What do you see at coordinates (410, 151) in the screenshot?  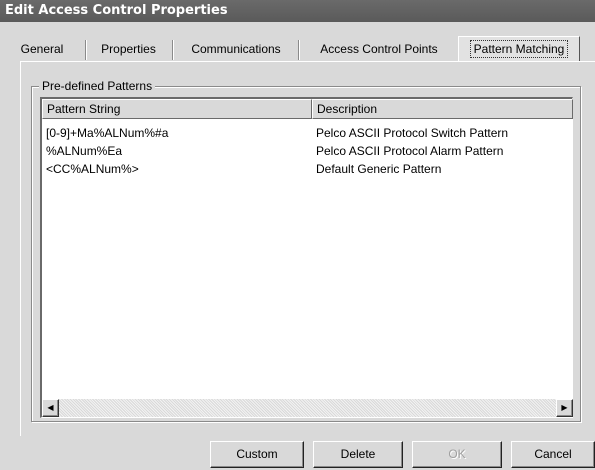 I see `description-cell: Pelco ASCII Protocol Alarm Pattern` at bounding box center [410, 151].